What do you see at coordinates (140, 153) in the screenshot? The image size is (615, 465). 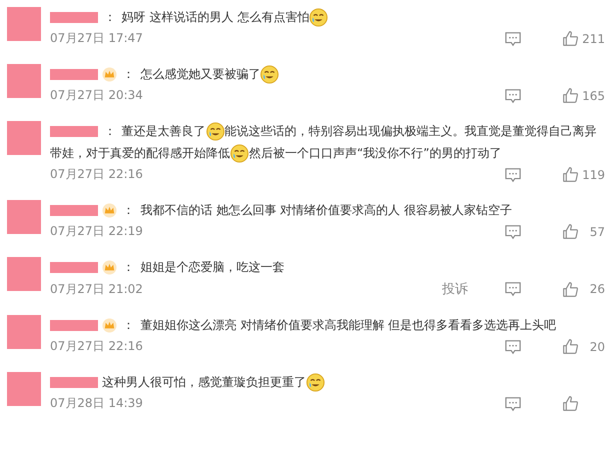 I see `comment-text: 带娃，对于真爱的配得感开始降低` at bounding box center [140, 153].